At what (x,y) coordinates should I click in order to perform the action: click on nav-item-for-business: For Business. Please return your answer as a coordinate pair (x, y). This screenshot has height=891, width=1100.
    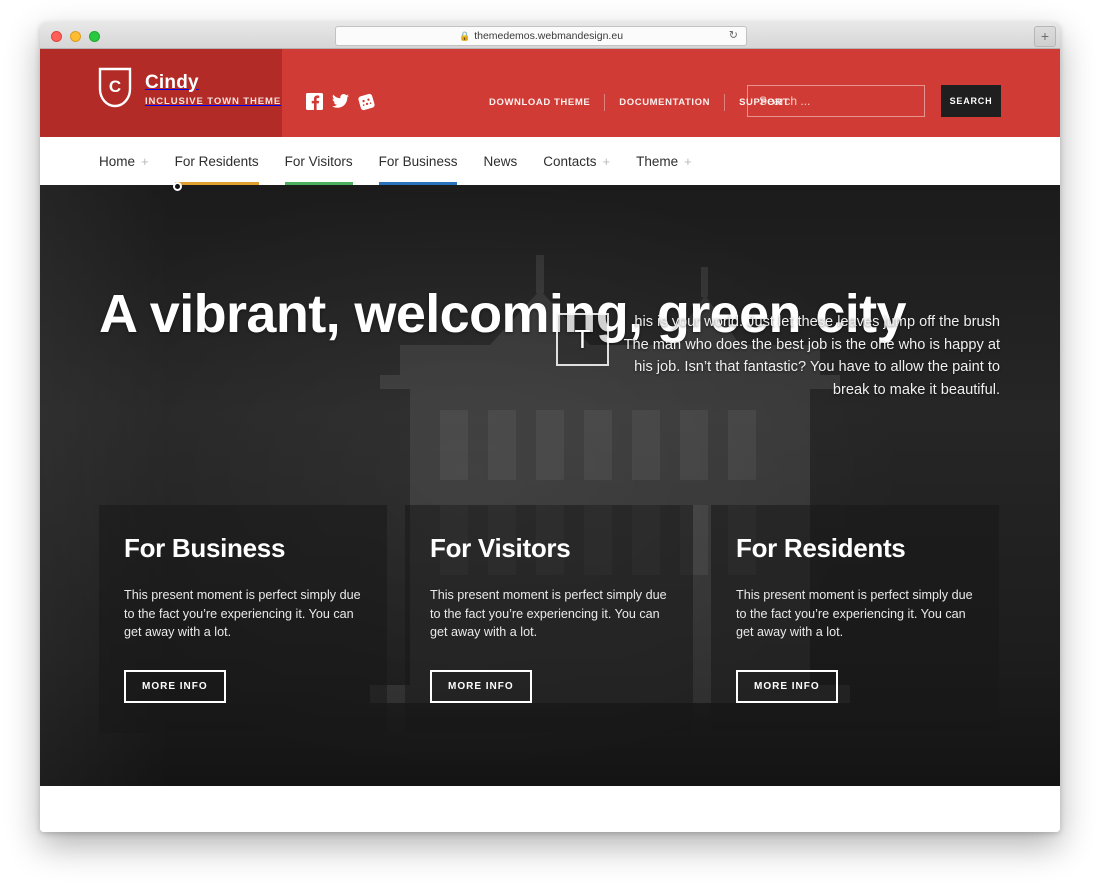
    Looking at the image, I should click on (418, 163).